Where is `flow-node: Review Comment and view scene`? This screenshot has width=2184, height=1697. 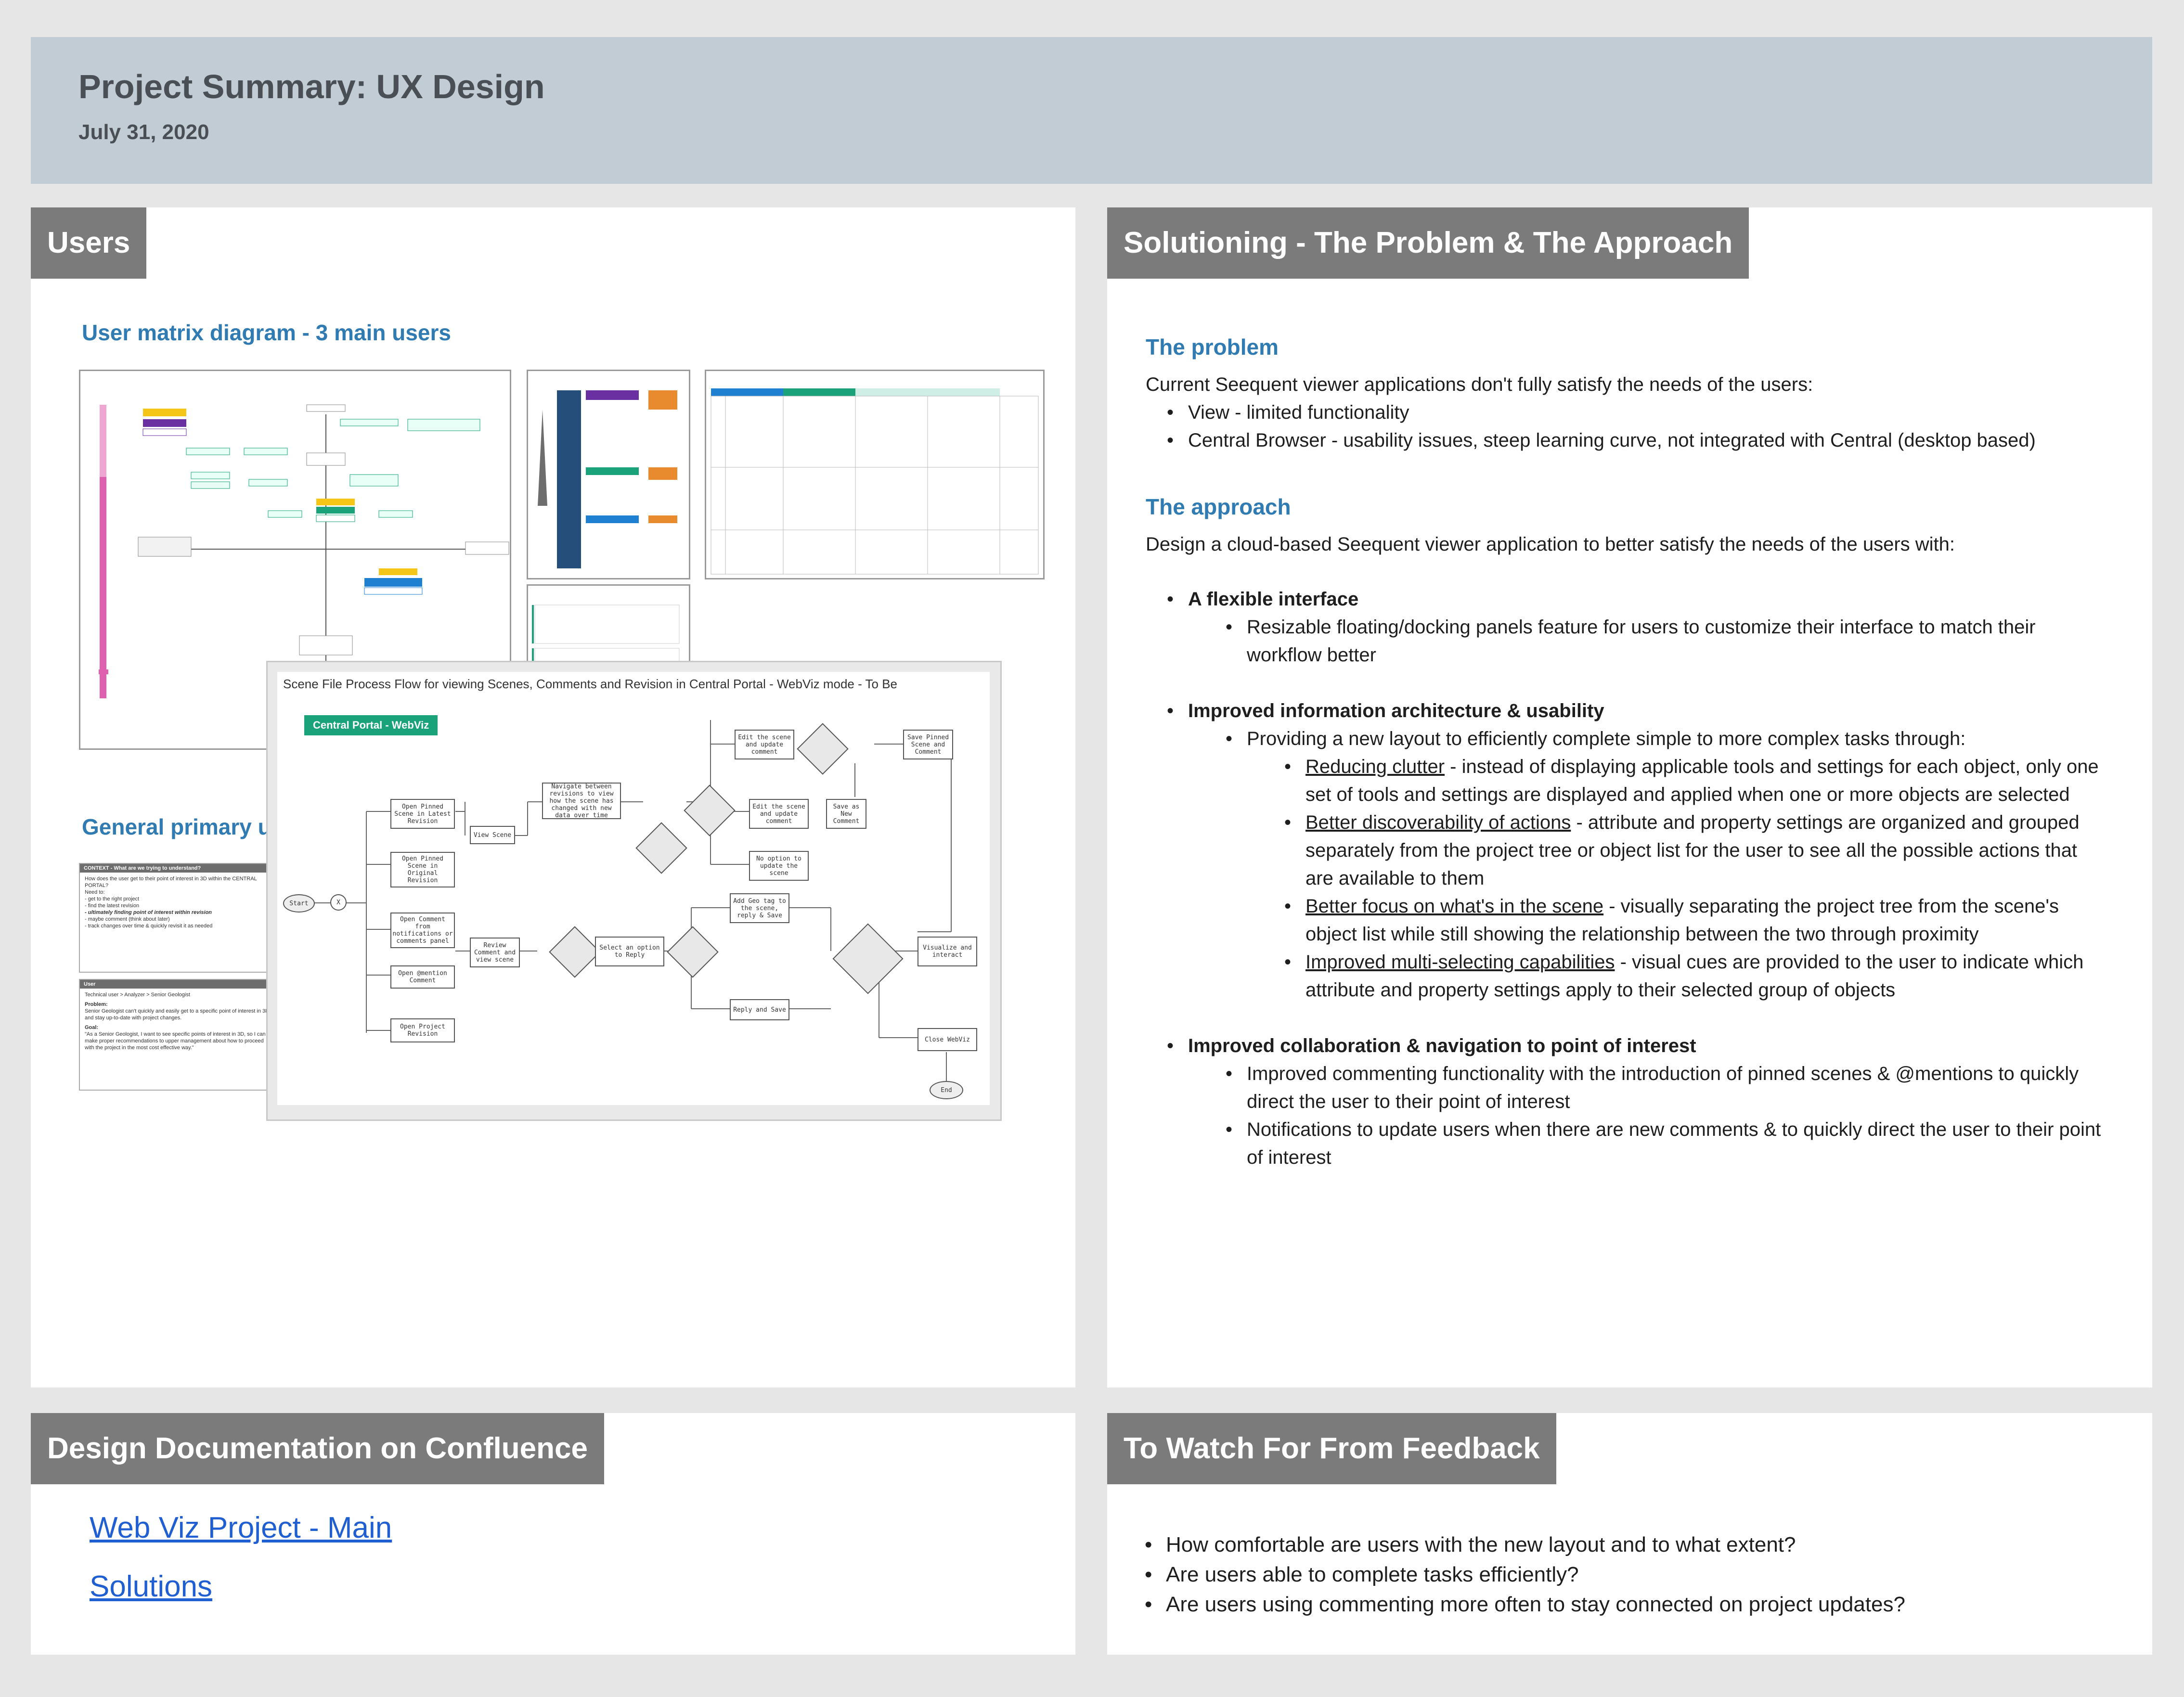 flow-node: Review Comment and view scene is located at coordinates (495, 952).